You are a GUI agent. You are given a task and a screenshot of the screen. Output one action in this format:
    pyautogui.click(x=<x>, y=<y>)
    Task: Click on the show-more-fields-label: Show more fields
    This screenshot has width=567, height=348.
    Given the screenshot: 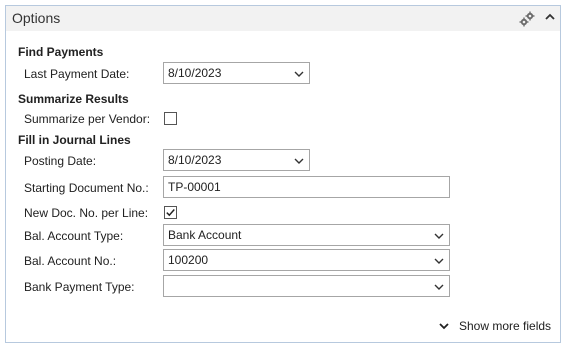 What is the action you would take?
    pyautogui.click(x=505, y=326)
    